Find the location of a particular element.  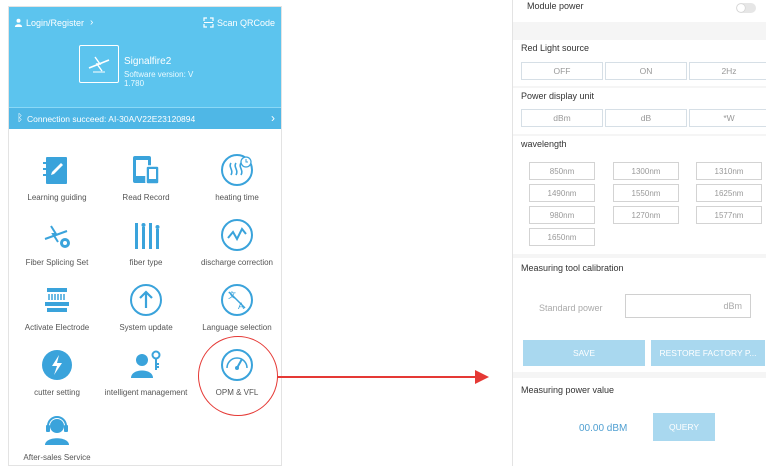

login-register-link: Login/Register › is located at coordinates (53, 22).